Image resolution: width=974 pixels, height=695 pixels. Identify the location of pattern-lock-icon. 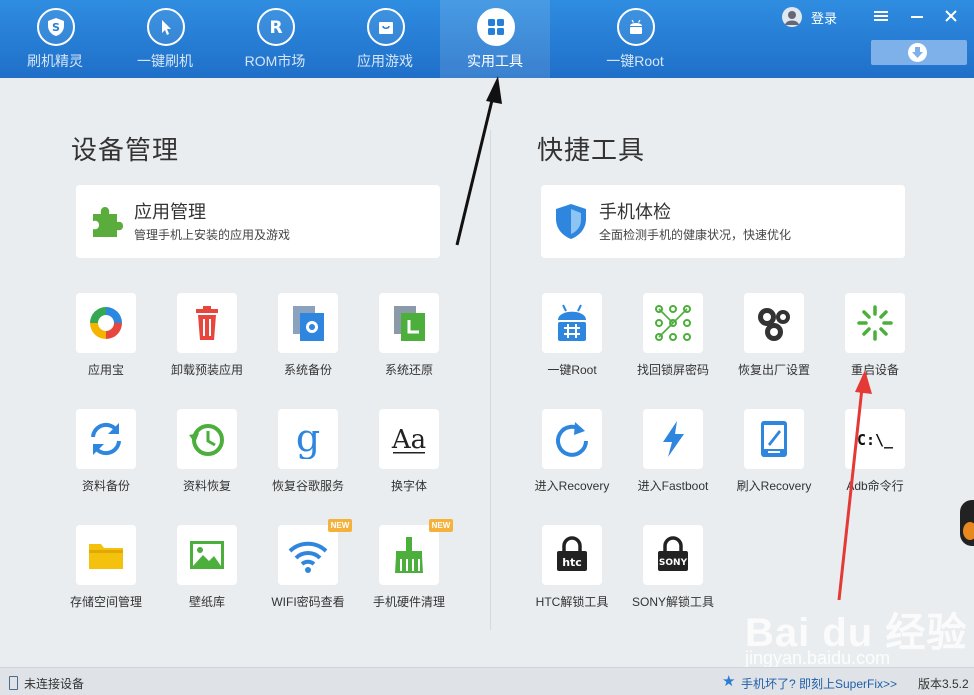
(673, 323).